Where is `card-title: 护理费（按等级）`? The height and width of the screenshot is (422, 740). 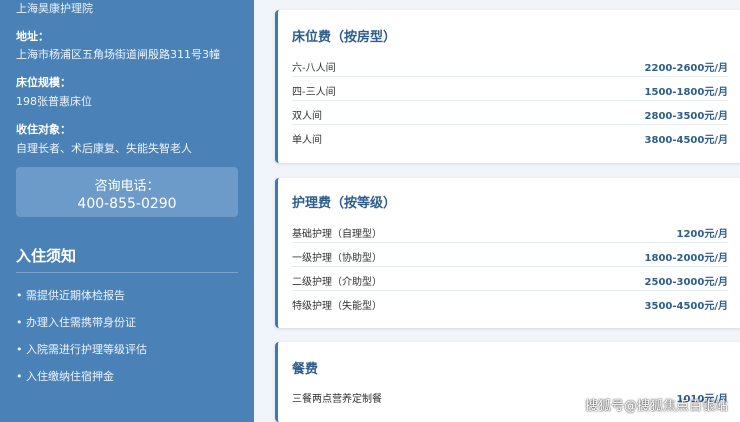
card-title: 护理费（按等级） is located at coordinates (344, 203).